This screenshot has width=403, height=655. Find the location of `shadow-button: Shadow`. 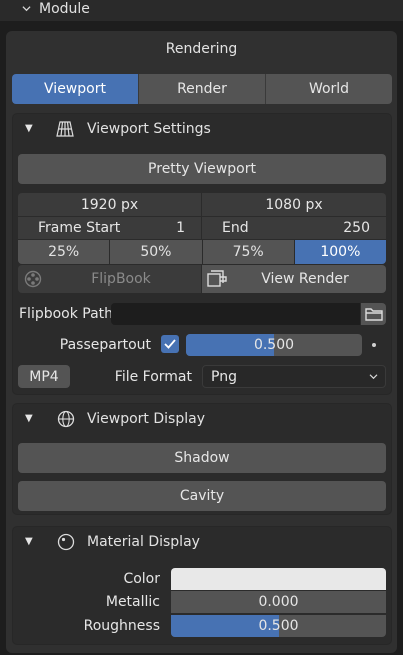

shadow-button: Shadow is located at coordinates (202, 458).